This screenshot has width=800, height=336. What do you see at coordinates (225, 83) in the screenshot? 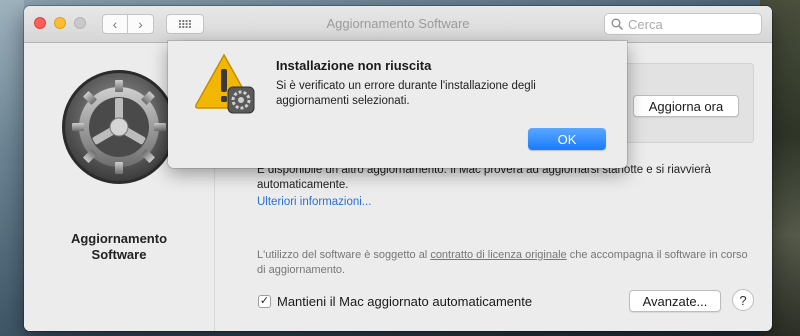
I see `warning-icon` at bounding box center [225, 83].